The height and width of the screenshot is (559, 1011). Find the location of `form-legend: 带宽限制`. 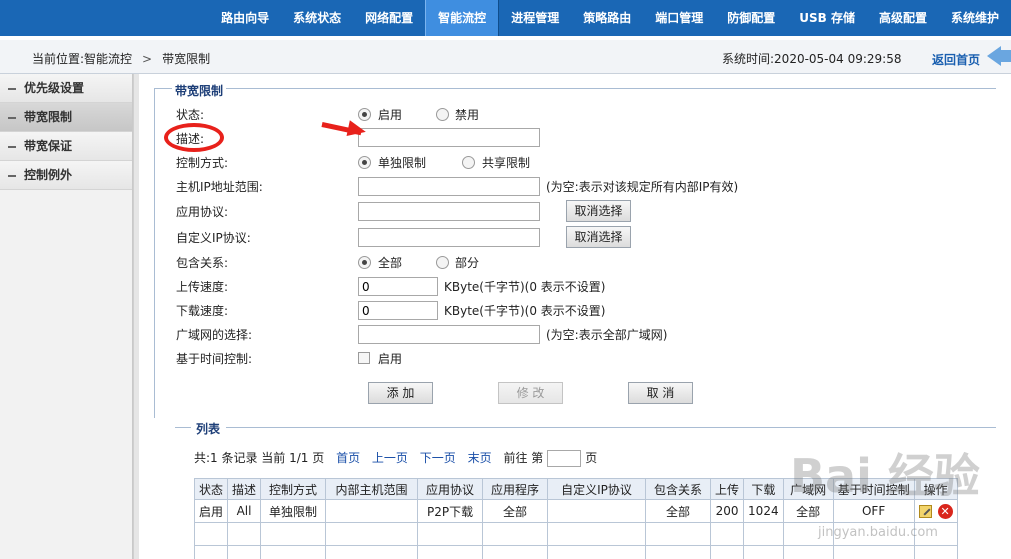

form-legend: 带宽限制 is located at coordinates (199, 90).